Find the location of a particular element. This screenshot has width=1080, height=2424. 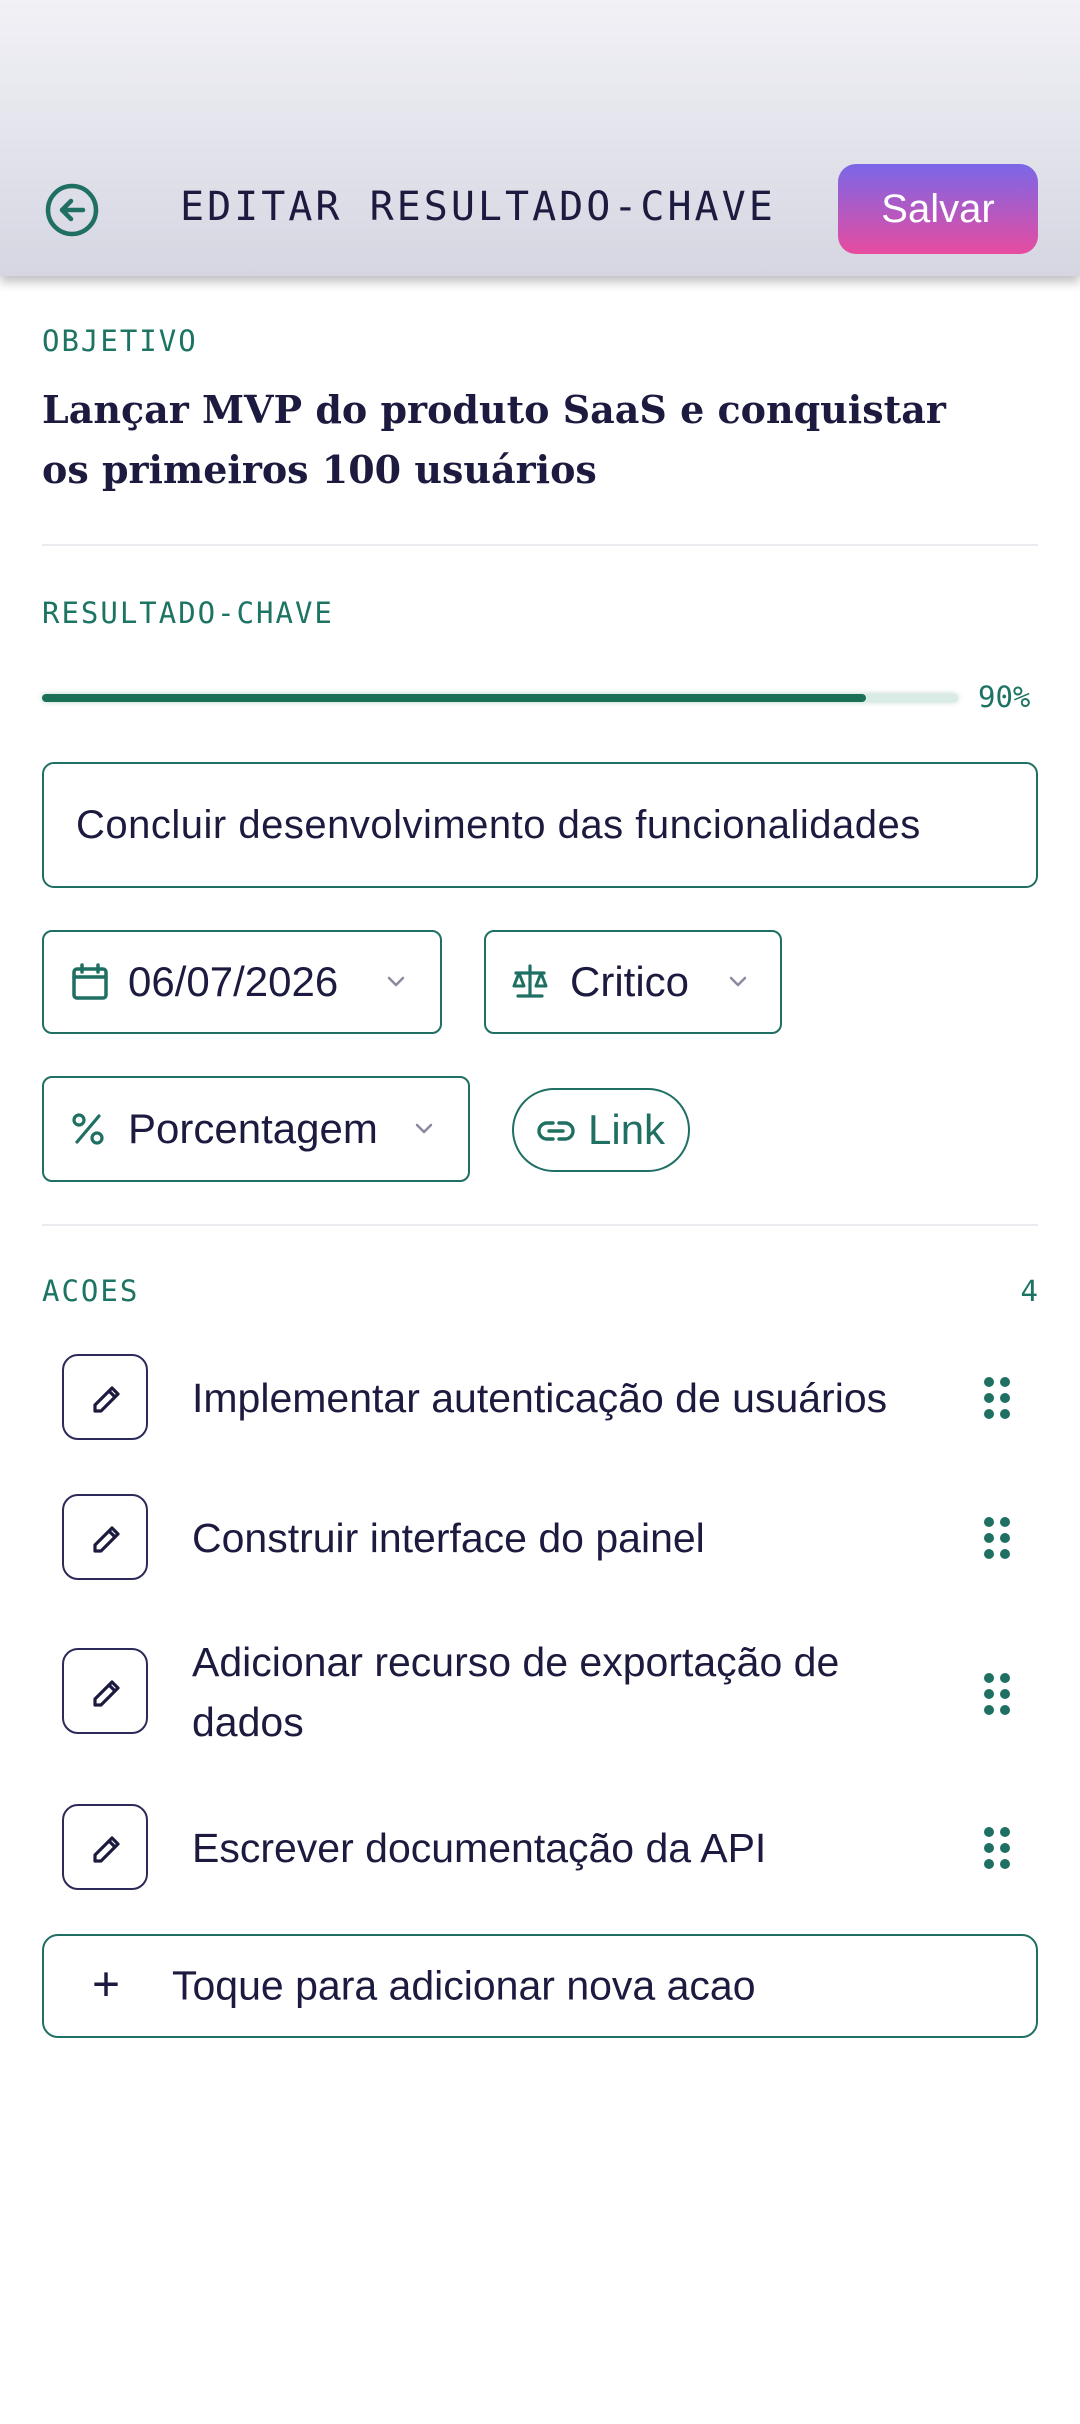

action-text: Construir interface do painel is located at coordinates (448, 1538).